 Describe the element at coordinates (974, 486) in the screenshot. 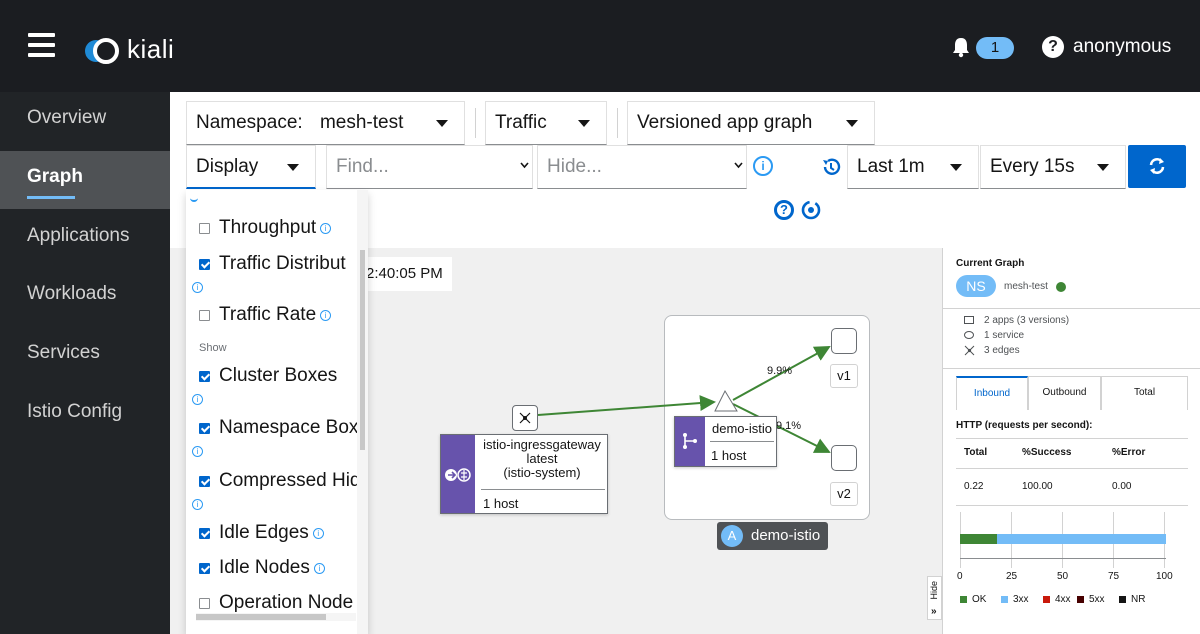

I see `td-total: 0.22` at that location.